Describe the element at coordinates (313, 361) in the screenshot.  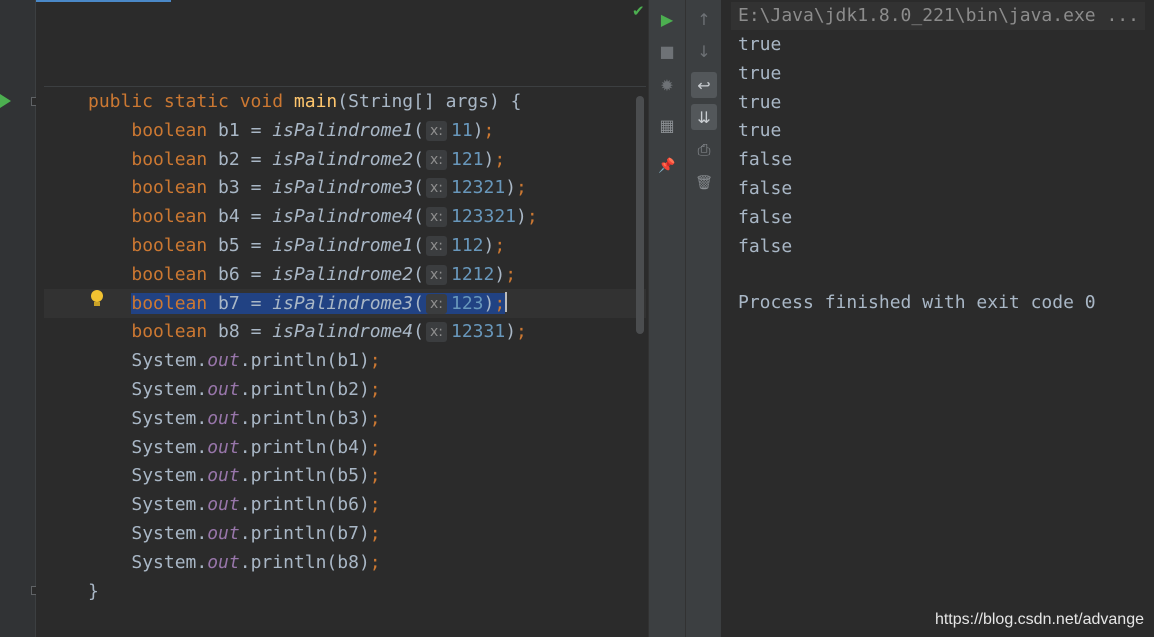
I see `code-line: System.out.println(b1);` at that location.